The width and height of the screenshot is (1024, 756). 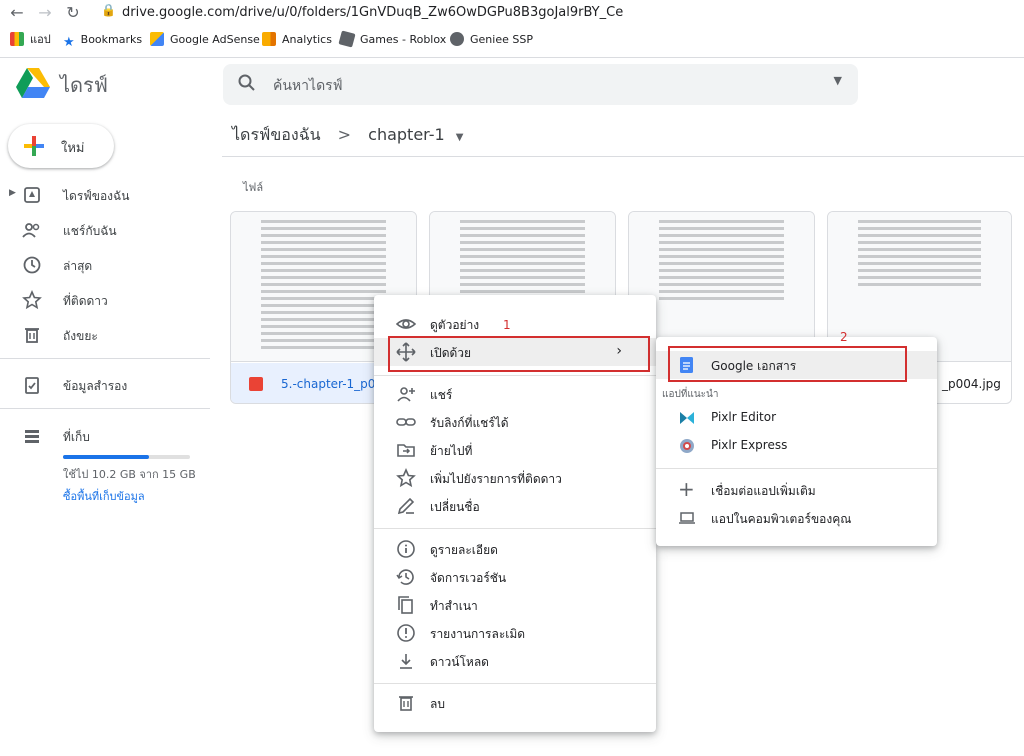 I want to click on forward-icon: →, so click(x=45, y=13).